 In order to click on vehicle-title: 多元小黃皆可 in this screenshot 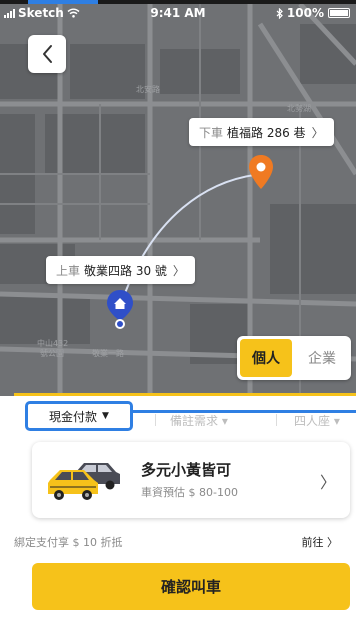, I will do `click(186, 470)`.